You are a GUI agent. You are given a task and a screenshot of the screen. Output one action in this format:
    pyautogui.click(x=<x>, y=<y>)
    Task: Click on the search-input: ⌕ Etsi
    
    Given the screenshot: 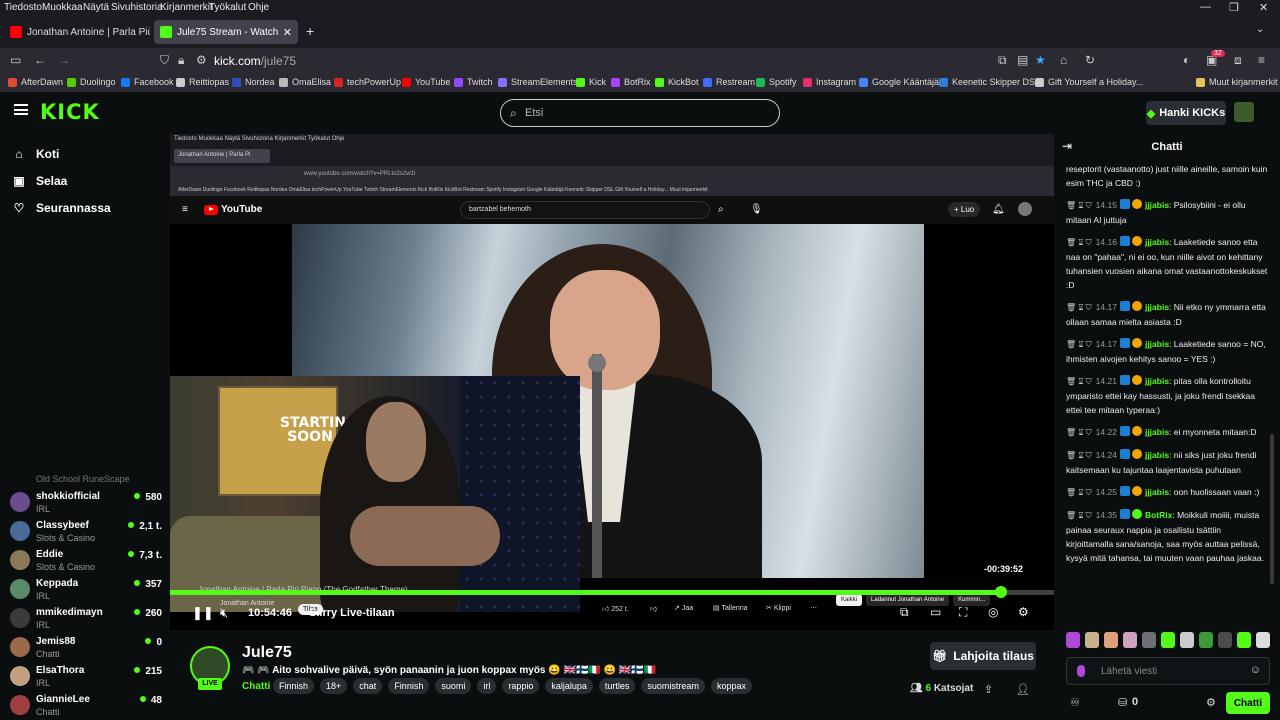 What is the action you would take?
    pyautogui.click(x=640, y=113)
    